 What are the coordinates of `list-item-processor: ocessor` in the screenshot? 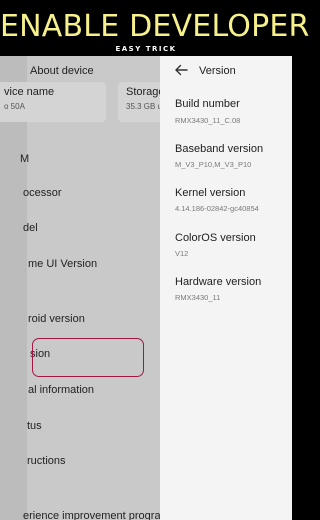 It's located at (42, 193).